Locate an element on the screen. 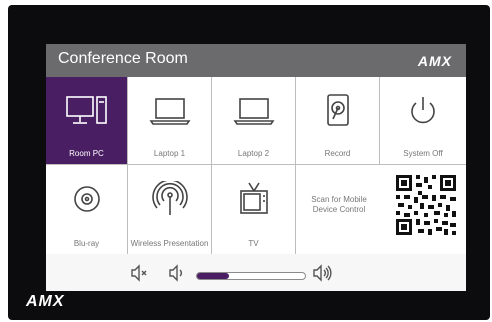 This screenshot has height=322, width=492. volume-bar is located at coordinates (256, 272).